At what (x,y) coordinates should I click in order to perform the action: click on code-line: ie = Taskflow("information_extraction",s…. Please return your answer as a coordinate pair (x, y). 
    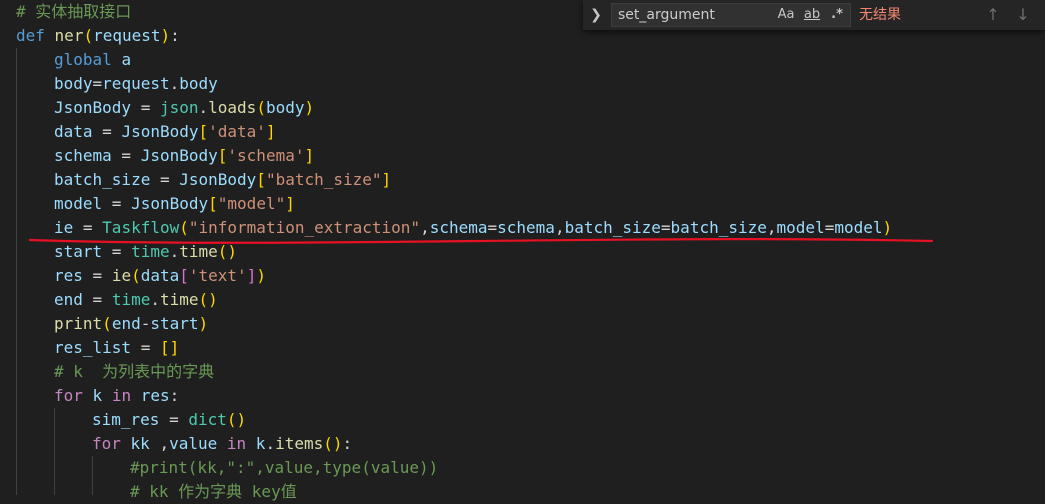
    Looking at the image, I should click on (473, 228).